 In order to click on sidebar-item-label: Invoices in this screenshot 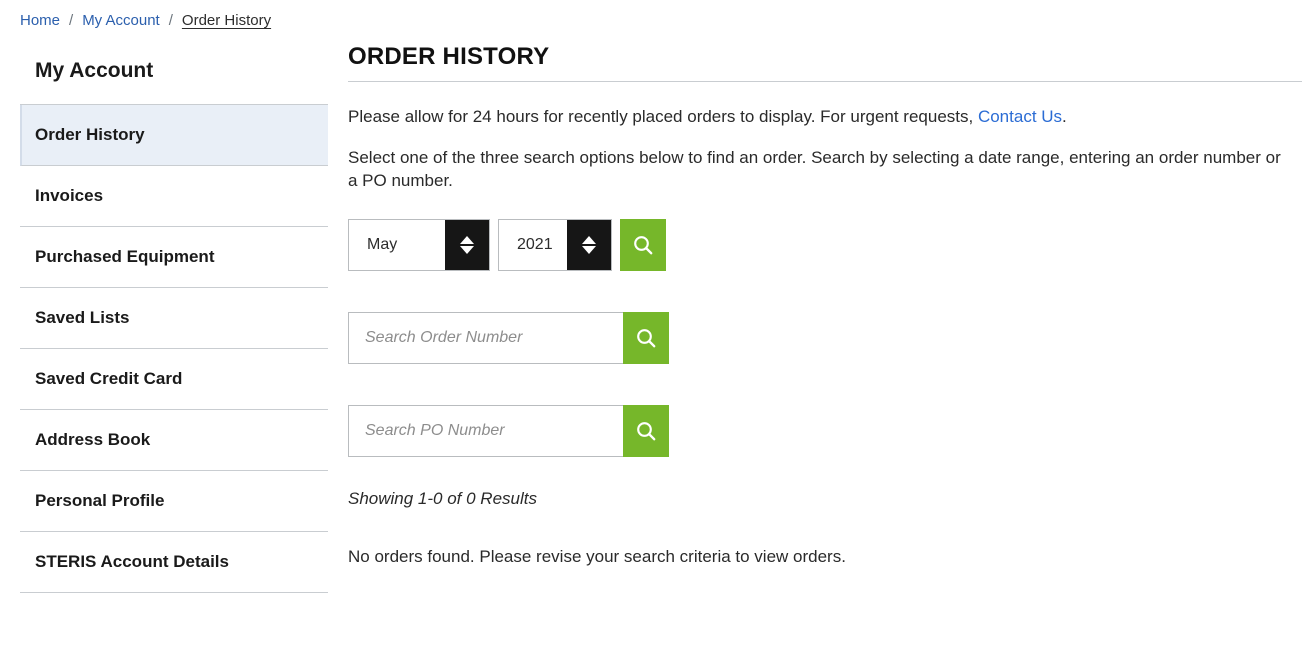, I will do `click(69, 195)`.